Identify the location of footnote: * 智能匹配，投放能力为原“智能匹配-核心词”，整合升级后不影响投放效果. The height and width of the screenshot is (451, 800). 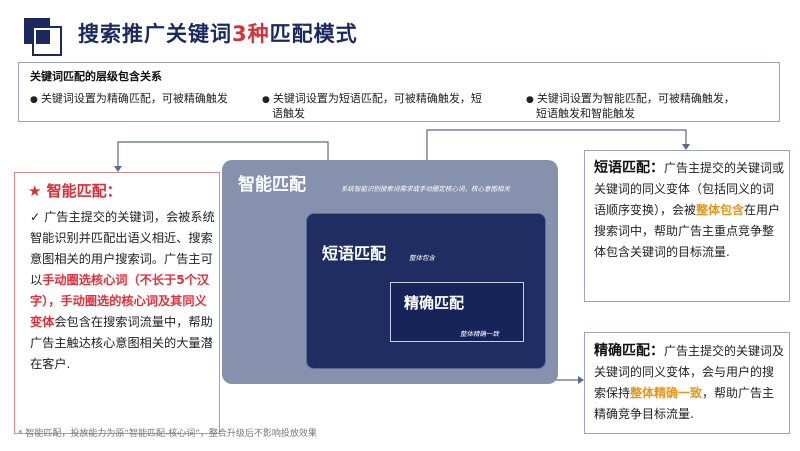
(167, 434).